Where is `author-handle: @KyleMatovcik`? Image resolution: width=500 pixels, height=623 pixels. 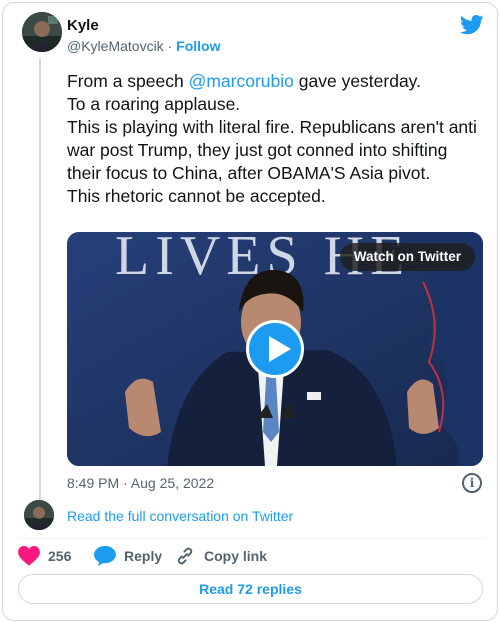 author-handle: @KyleMatovcik is located at coordinates (115, 46).